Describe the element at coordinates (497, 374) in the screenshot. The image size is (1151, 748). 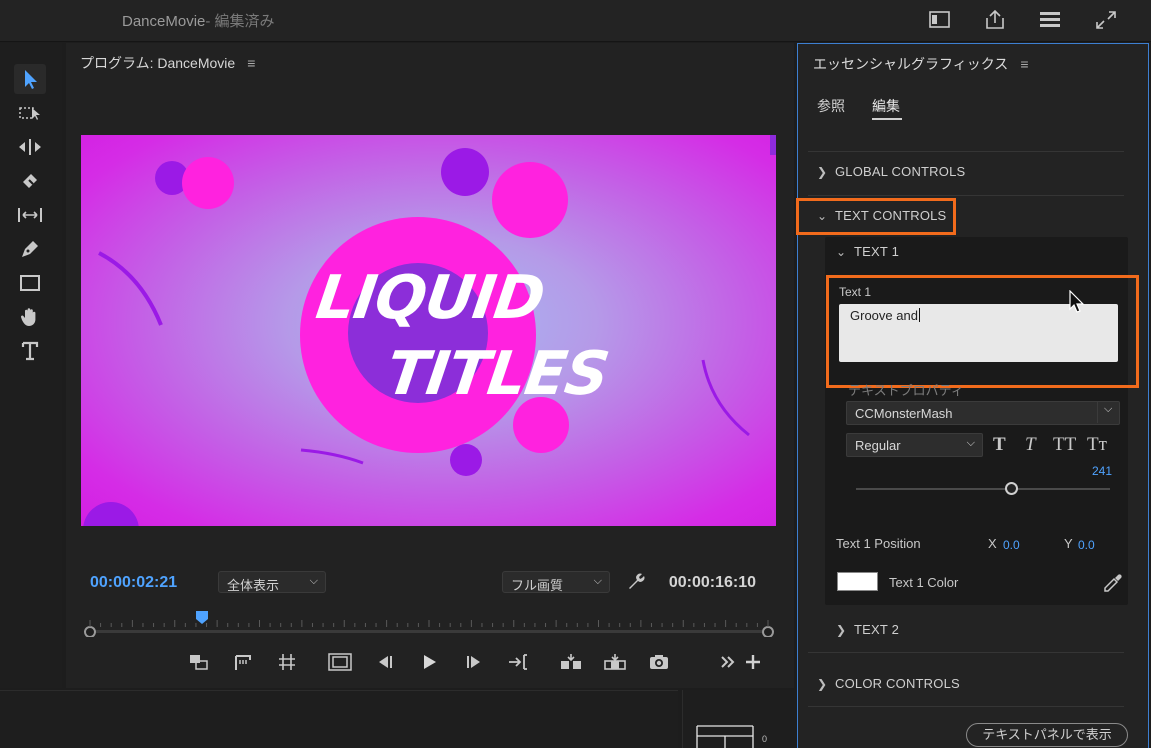
I see `video-title-line2: TITLES` at that location.